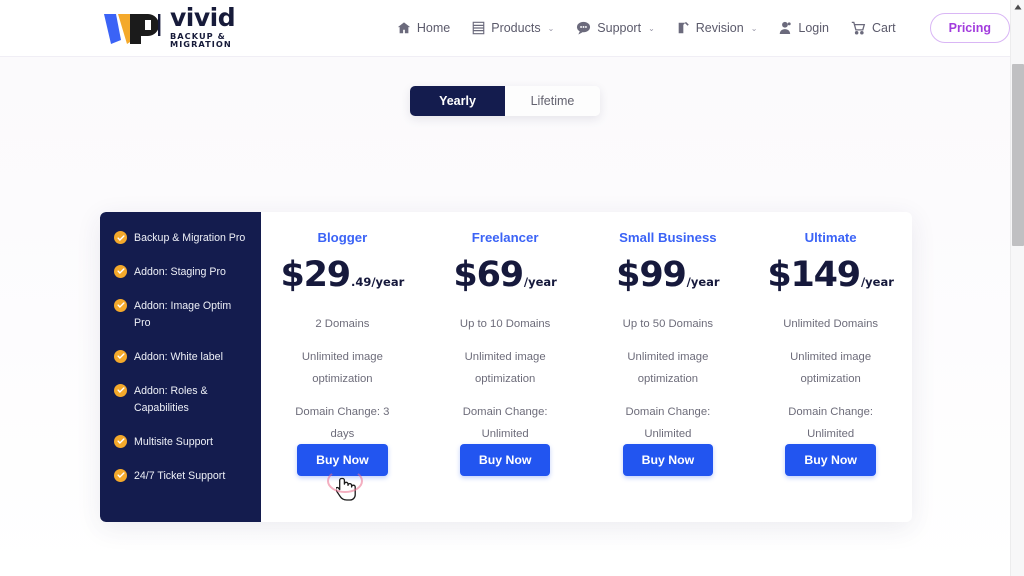 This screenshot has height=576, width=1024. What do you see at coordinates (651, 275) in the screenshot?
I see `price-amount: $99` at bounding box center [651, 275].